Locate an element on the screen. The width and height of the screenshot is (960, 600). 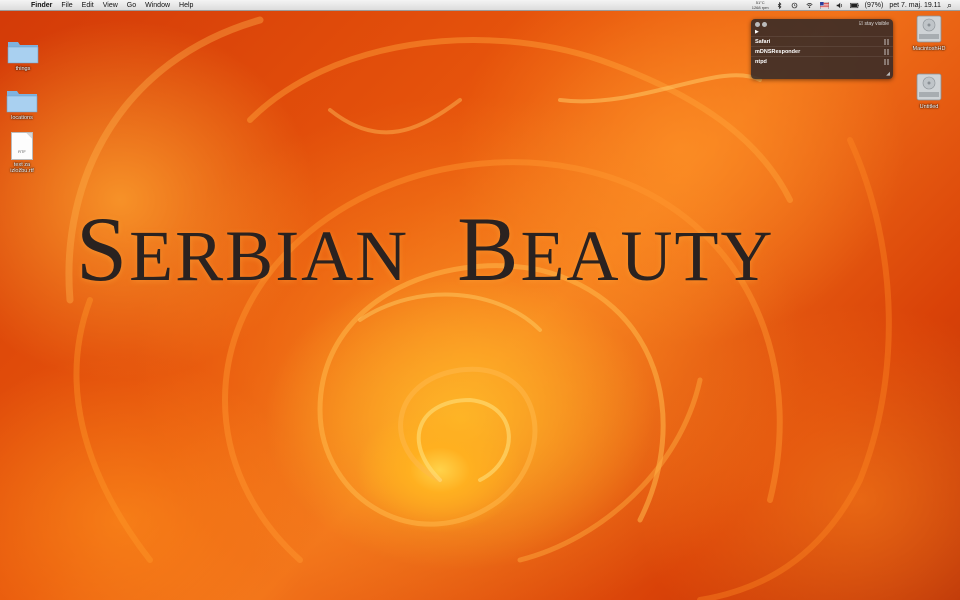
process-row: Safari is located at coordinates (822, 41).